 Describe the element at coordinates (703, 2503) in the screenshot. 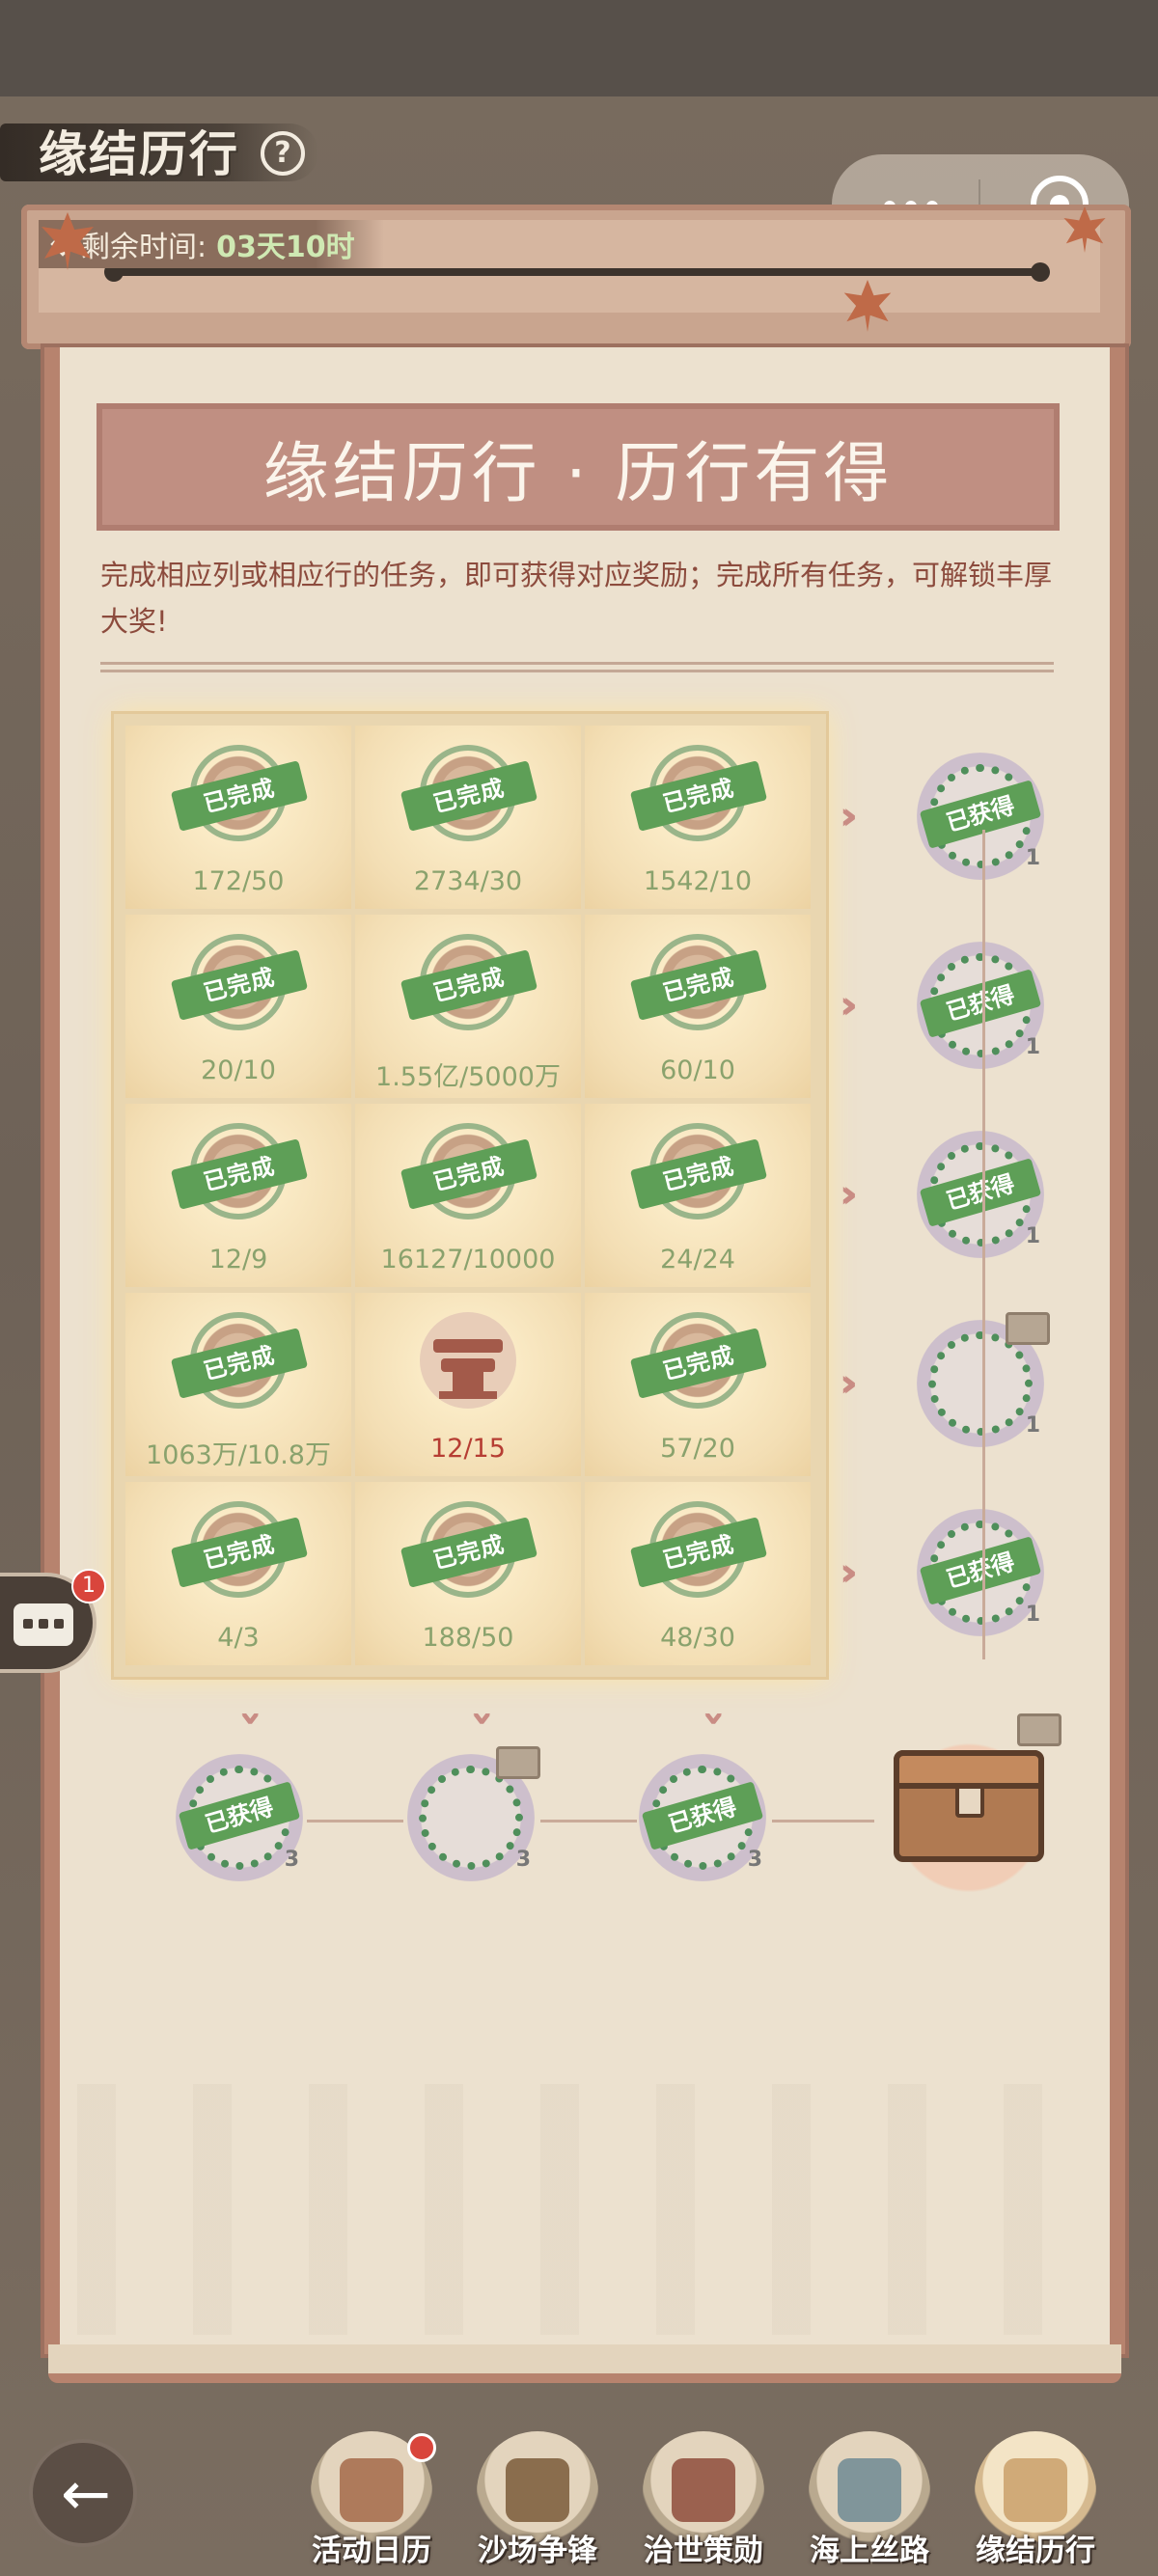

I see `nav-item: 治世策勋` at that location.